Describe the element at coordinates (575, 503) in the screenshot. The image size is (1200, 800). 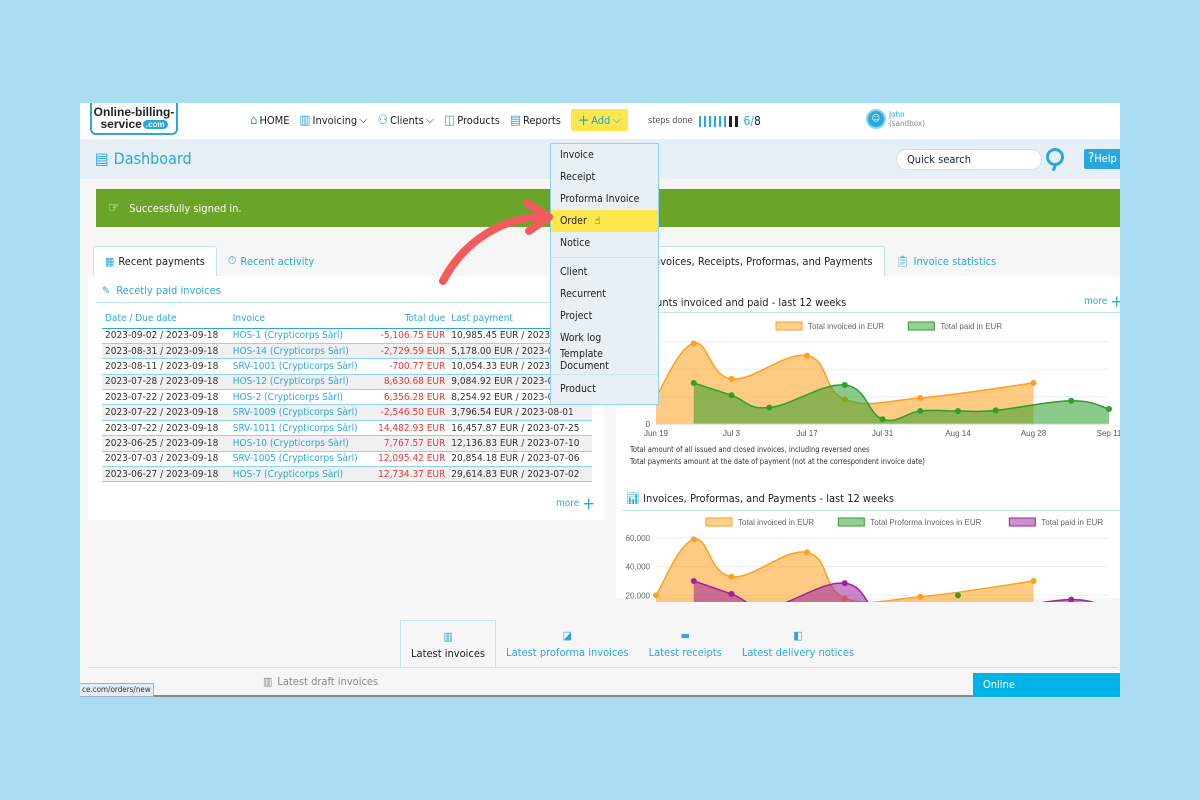
I see `more-link: more +` at that location.